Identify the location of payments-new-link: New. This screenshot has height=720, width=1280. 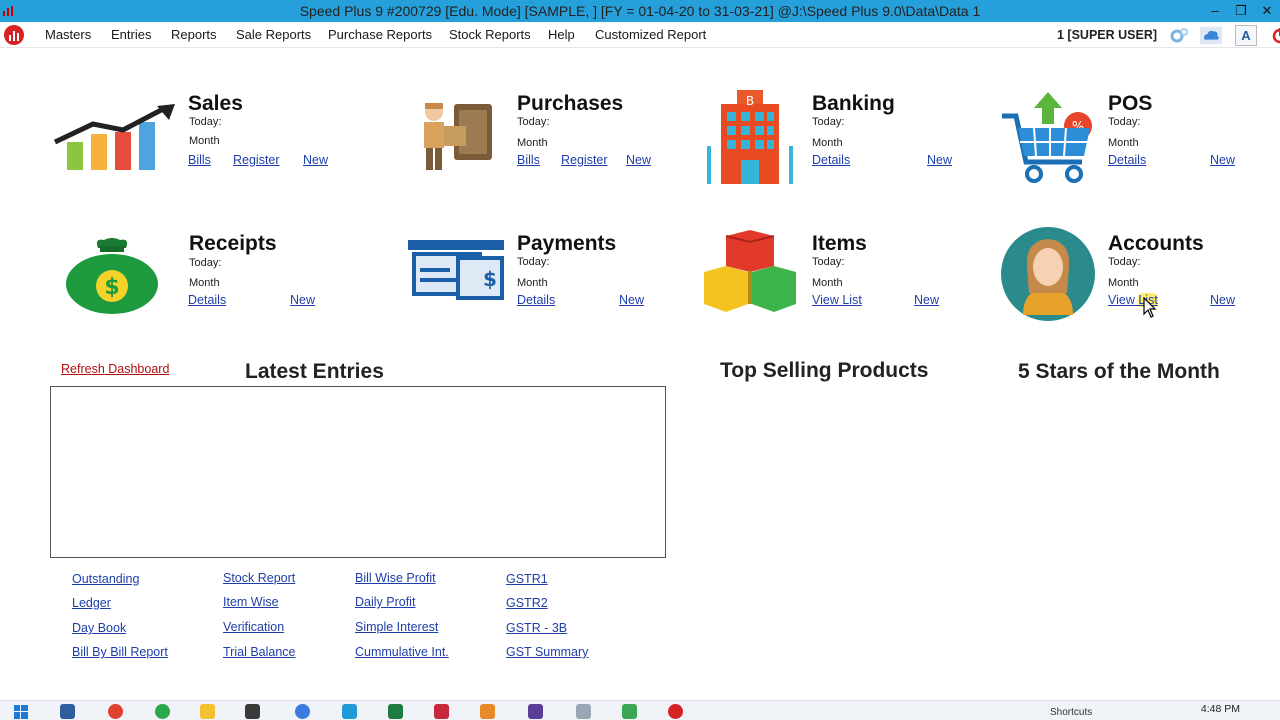
(631, 300).